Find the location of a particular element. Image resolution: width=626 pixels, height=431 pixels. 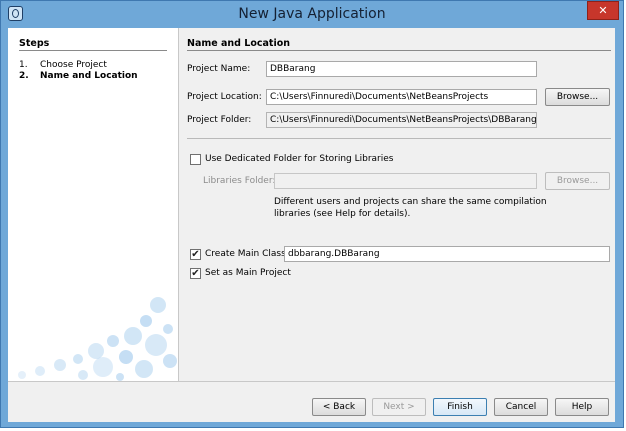

step-choose-project: 1. Choose Project is located at coordinates (63, 65).